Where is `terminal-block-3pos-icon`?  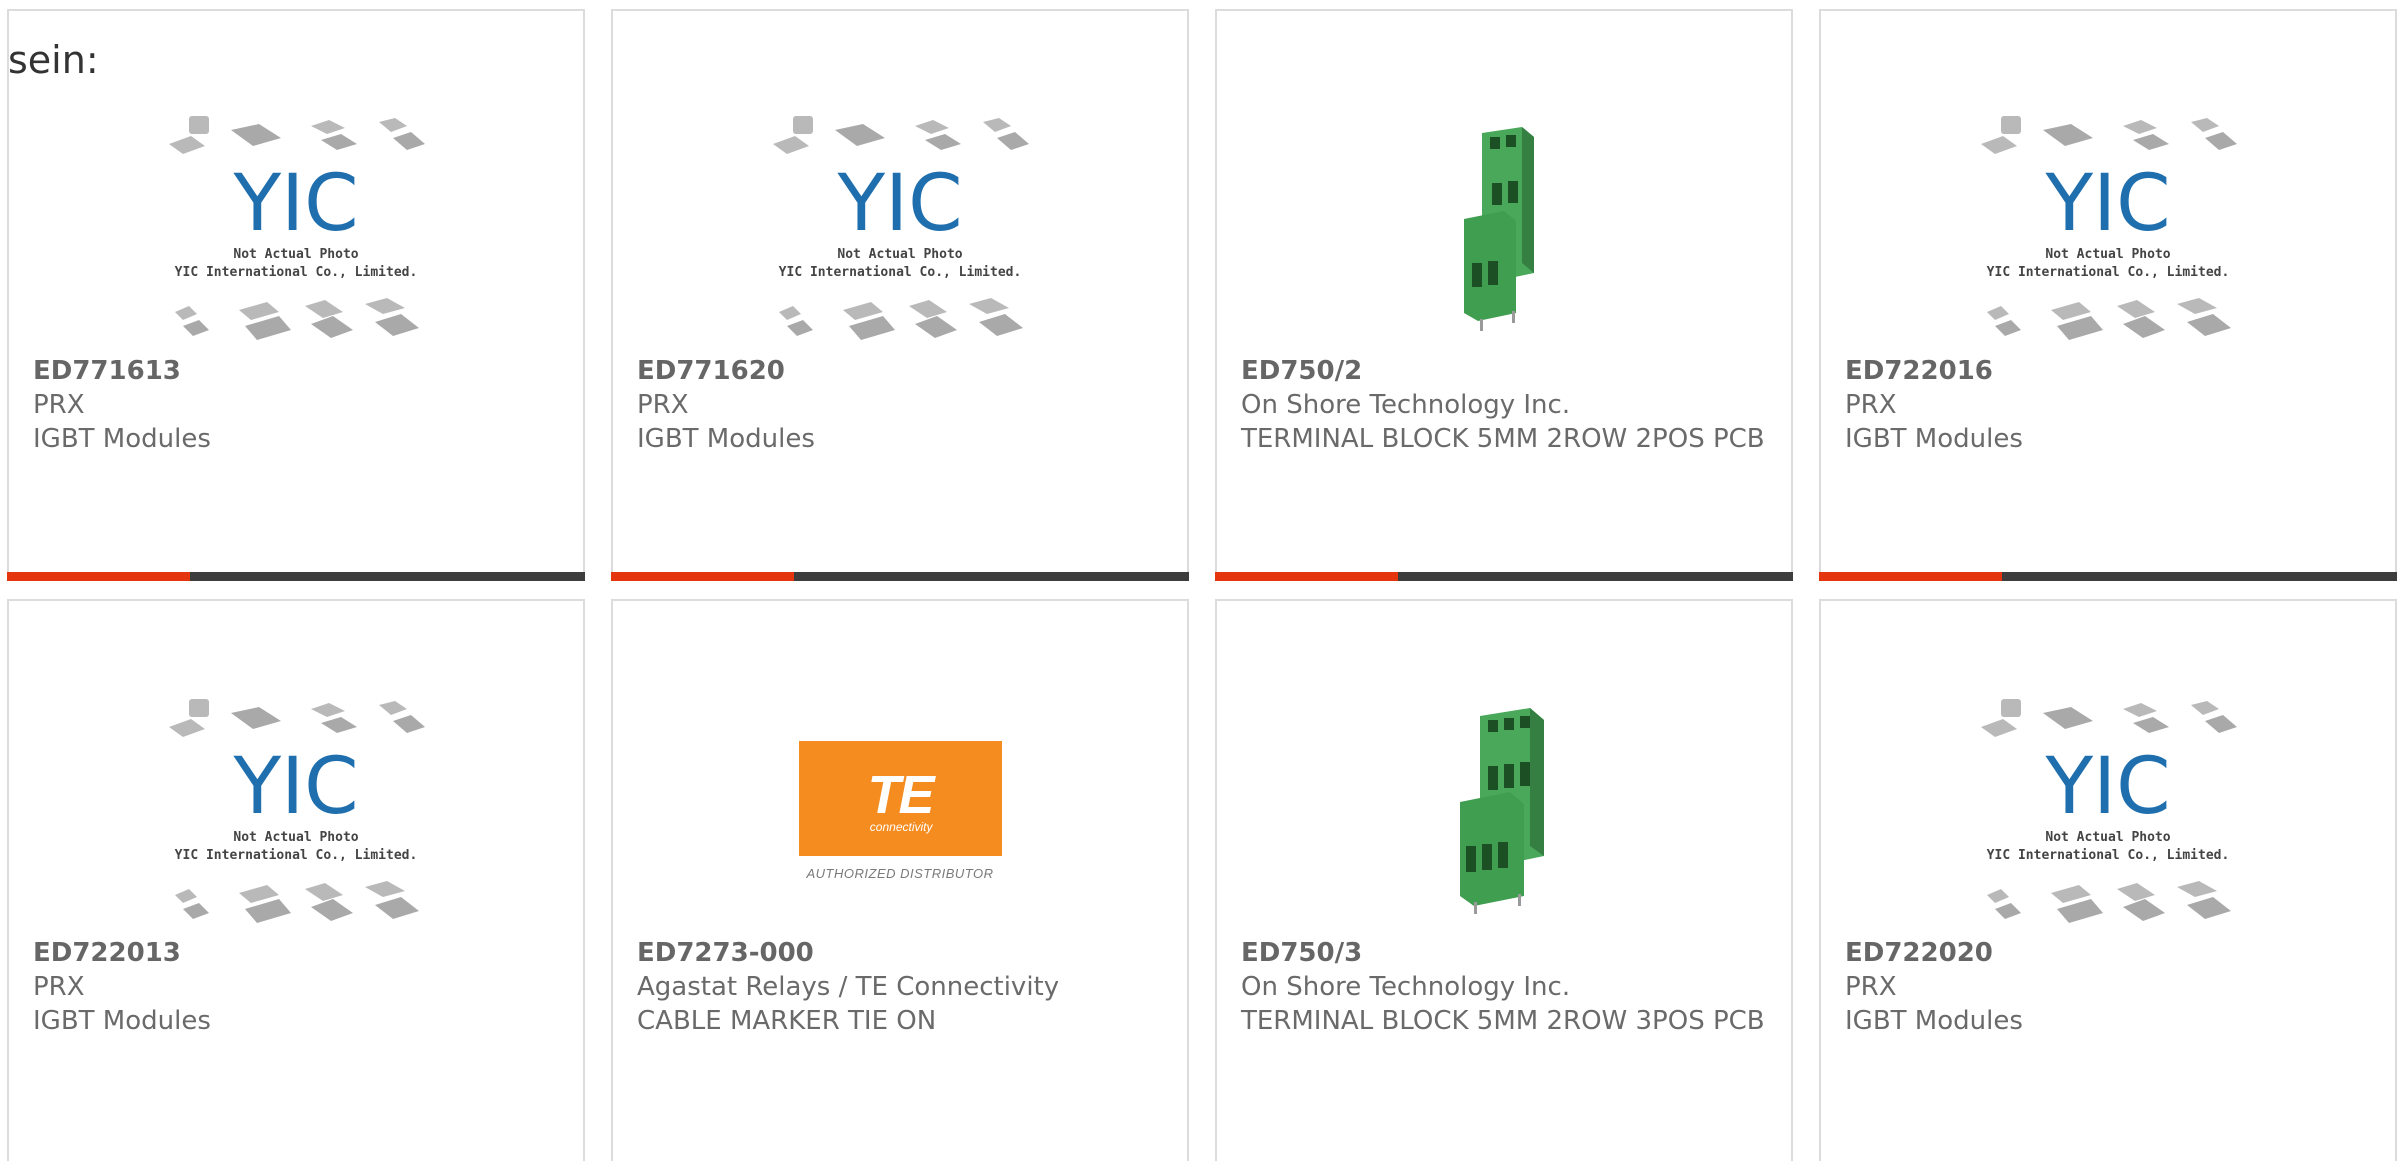
terminal-block-3pos-icon is located at coordinates (1504, 811).